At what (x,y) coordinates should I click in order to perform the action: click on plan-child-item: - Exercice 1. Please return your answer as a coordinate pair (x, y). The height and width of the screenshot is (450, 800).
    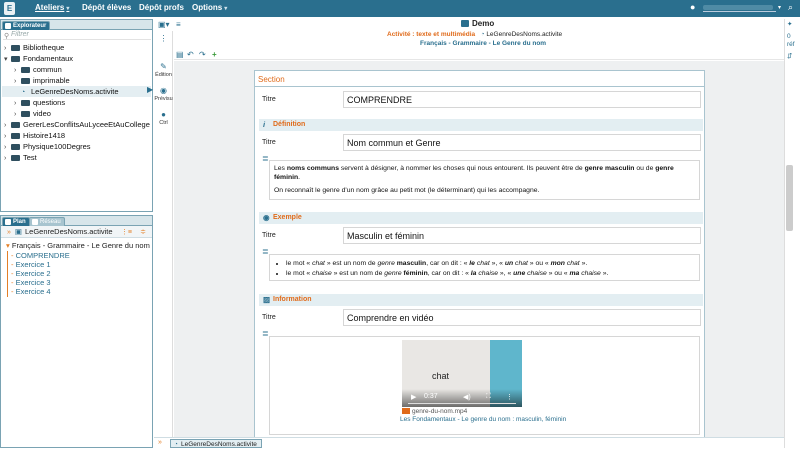
    Looking at the image, I should click on (31, 264).